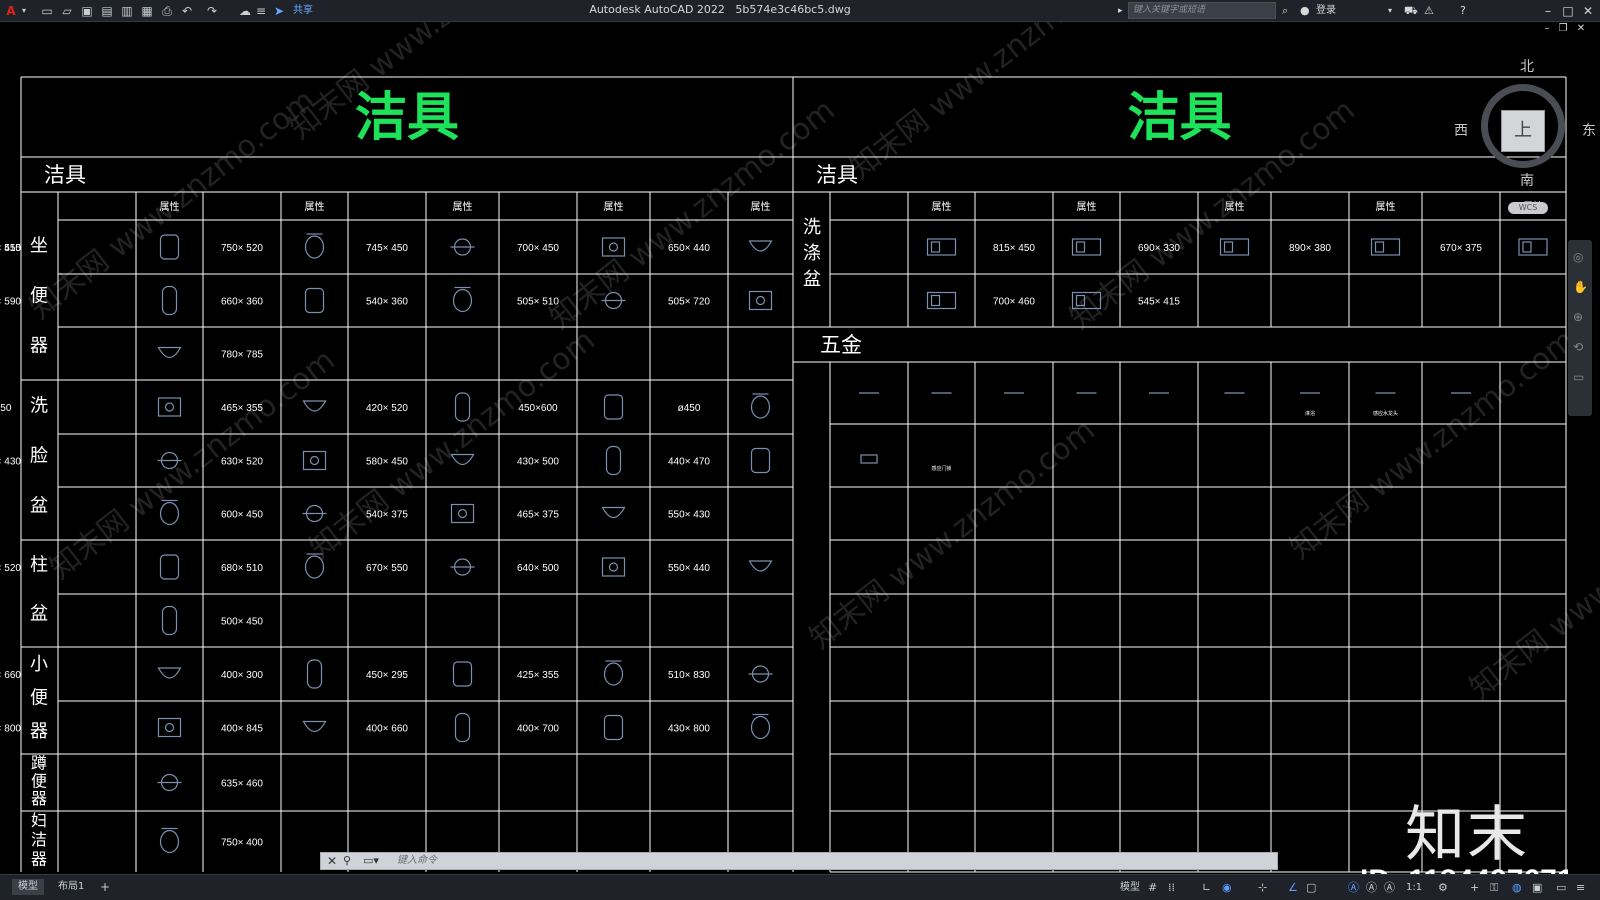 This screenshot has width=1600, height=900. I want to click on annotation-scale-icon: Ⓐ, so click(1389, 888).